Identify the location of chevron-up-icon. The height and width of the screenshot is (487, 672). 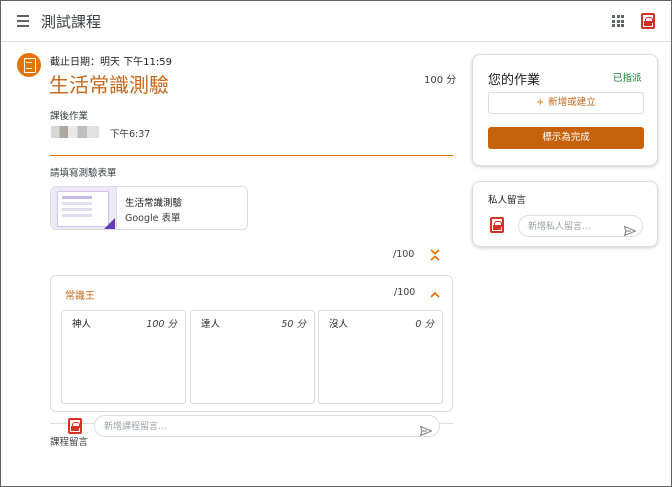
(435, 292).